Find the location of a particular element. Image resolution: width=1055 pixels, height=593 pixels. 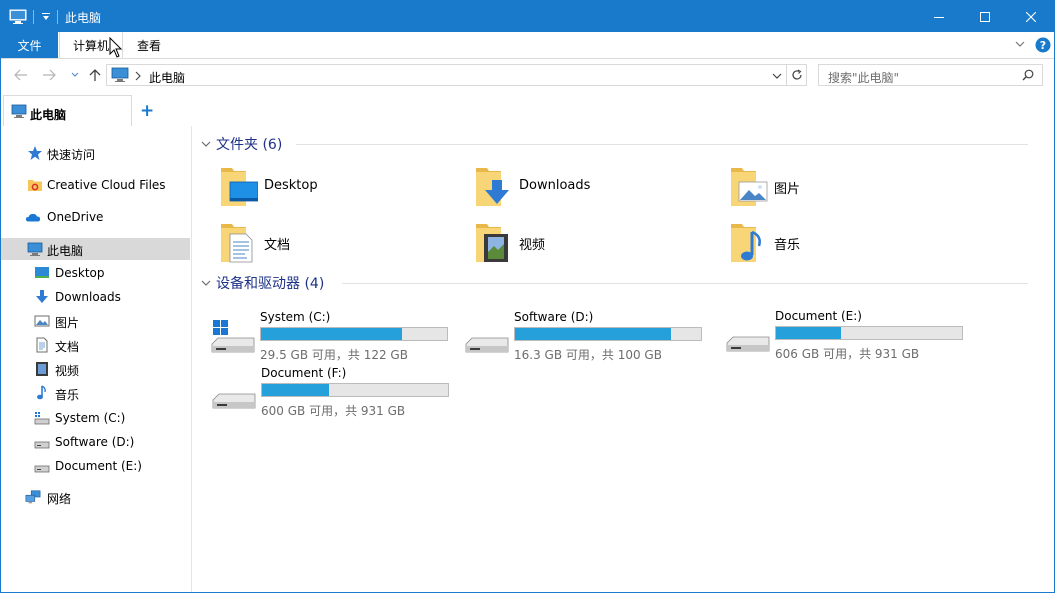

creative-cloud-folder-icon is located at coordinates (35, 185).